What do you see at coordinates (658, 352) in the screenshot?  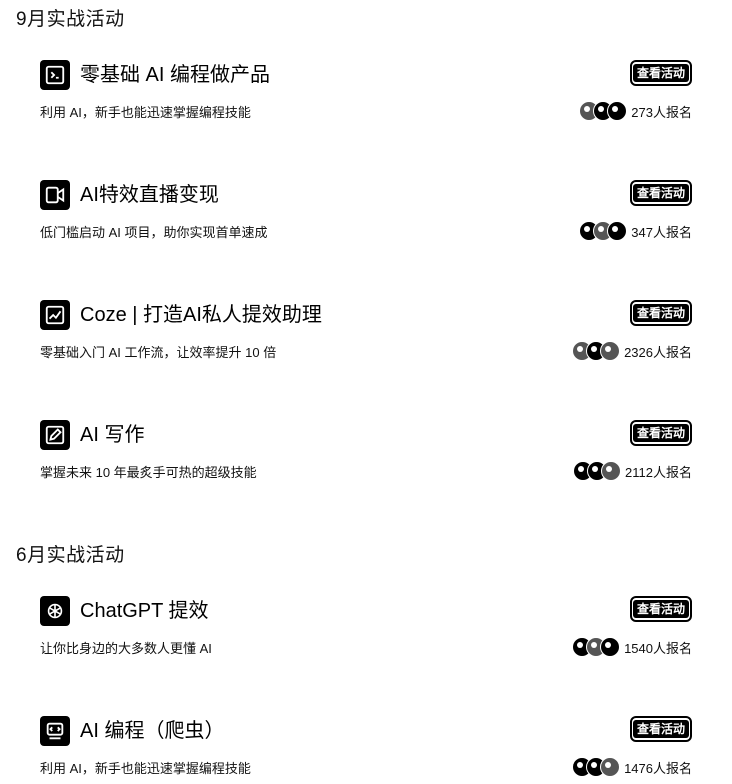 I see `signup-count-text: 2326人报名` at bounding box center [658, 352].